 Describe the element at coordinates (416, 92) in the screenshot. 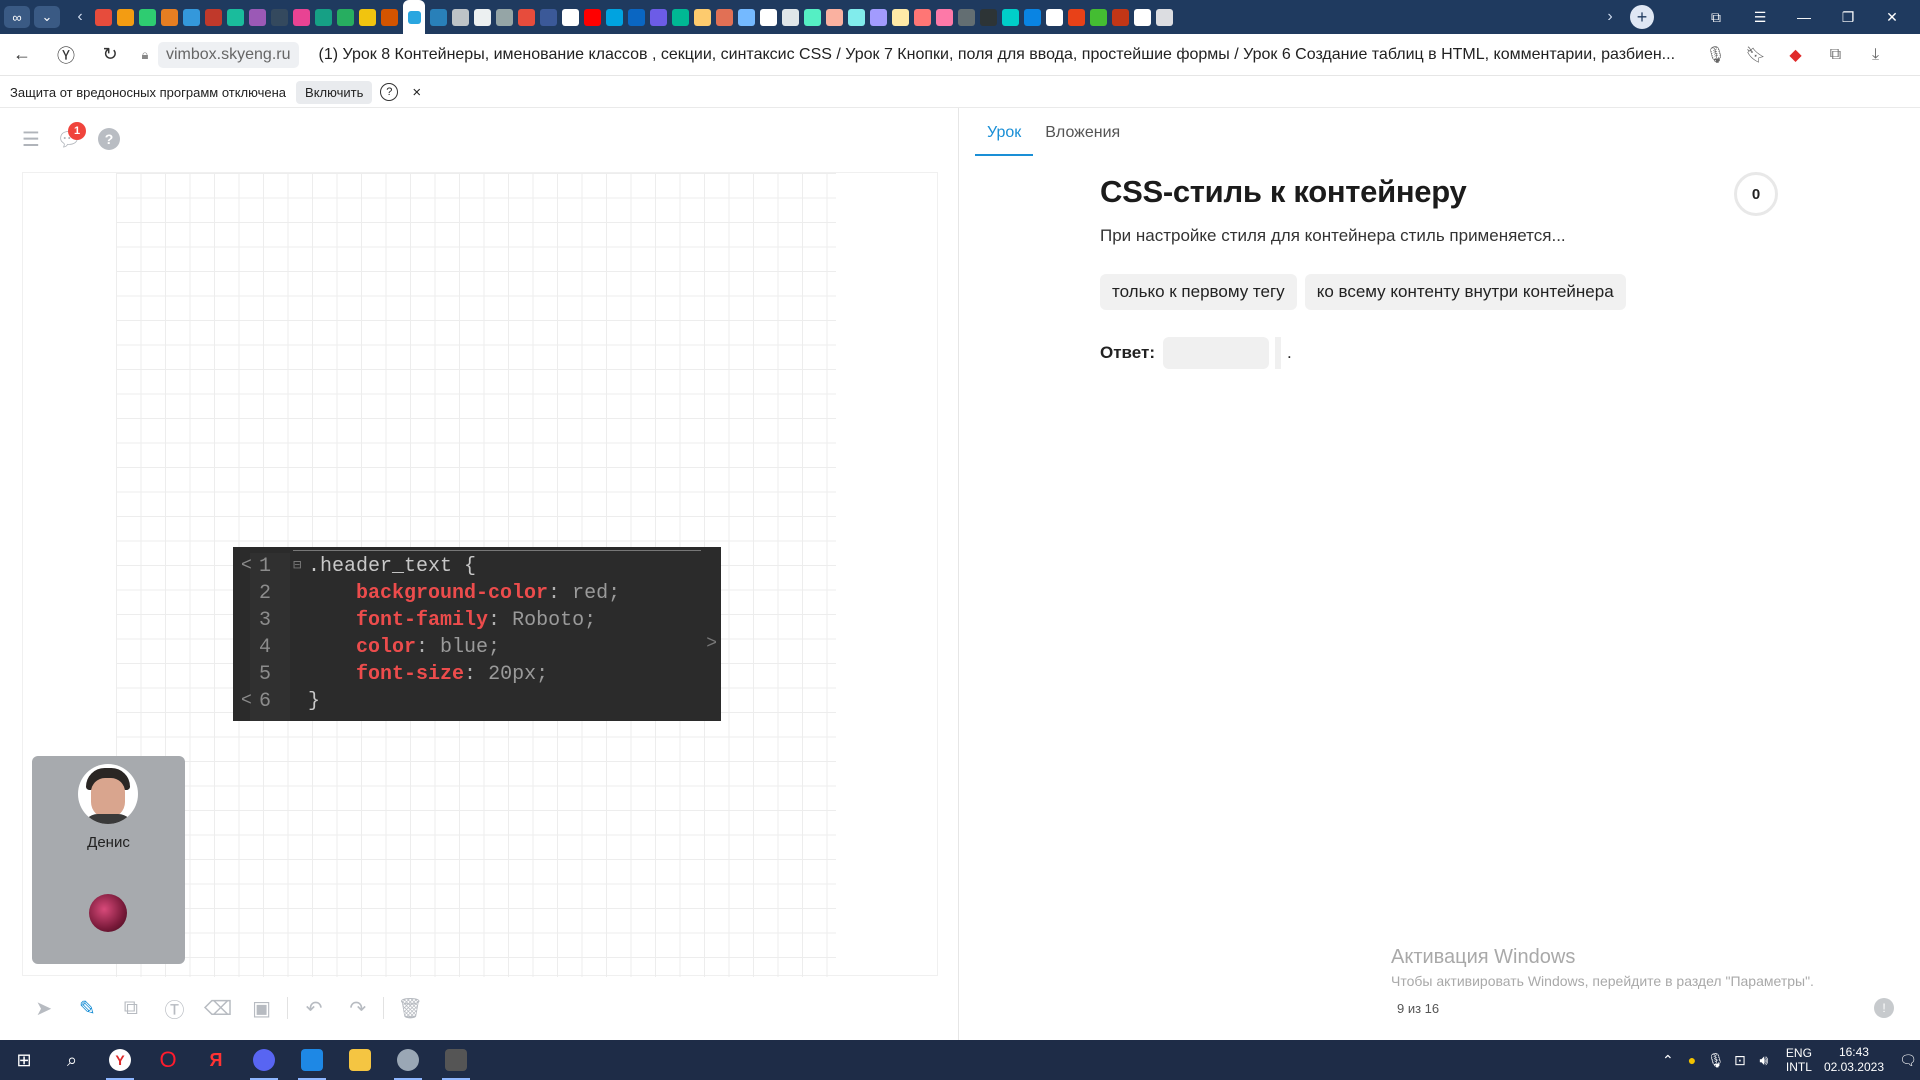

I see `notice-close-icon: ×` at that location.